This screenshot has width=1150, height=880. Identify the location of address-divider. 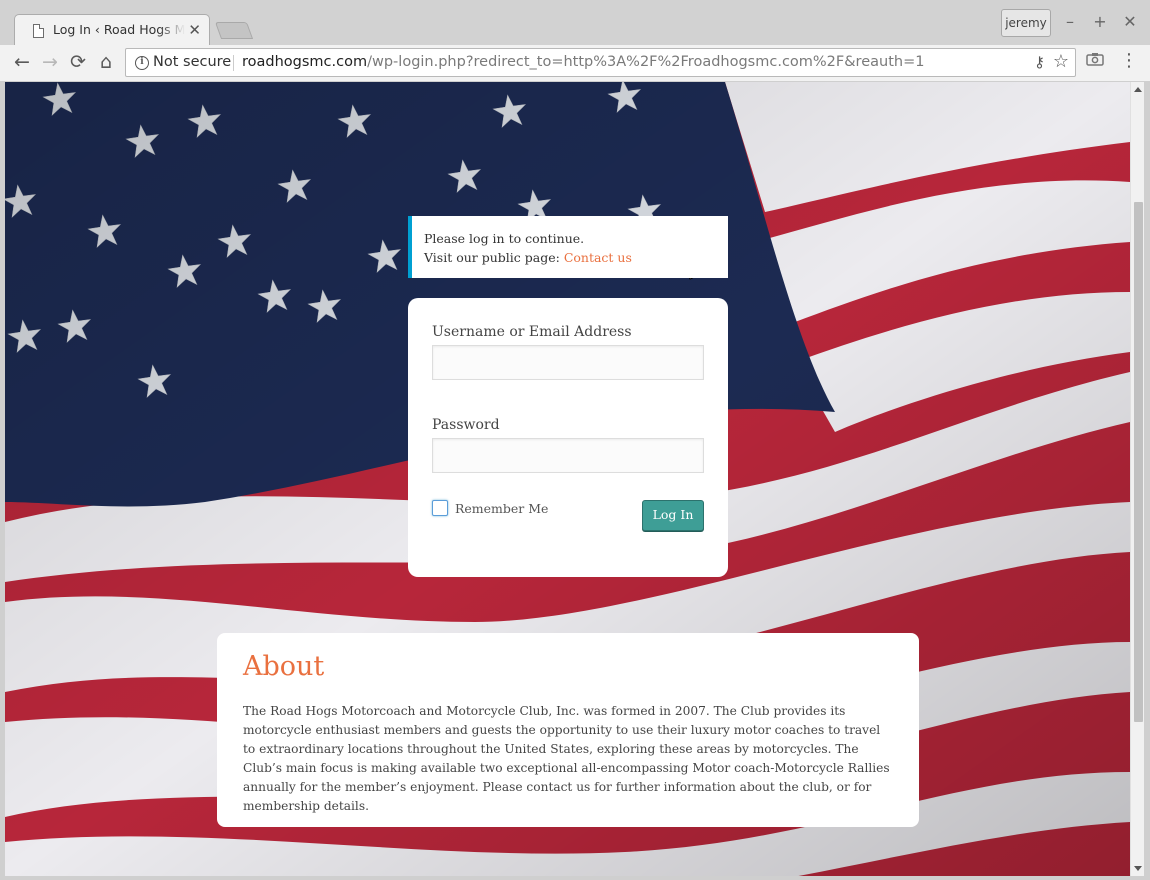
(233, 63).